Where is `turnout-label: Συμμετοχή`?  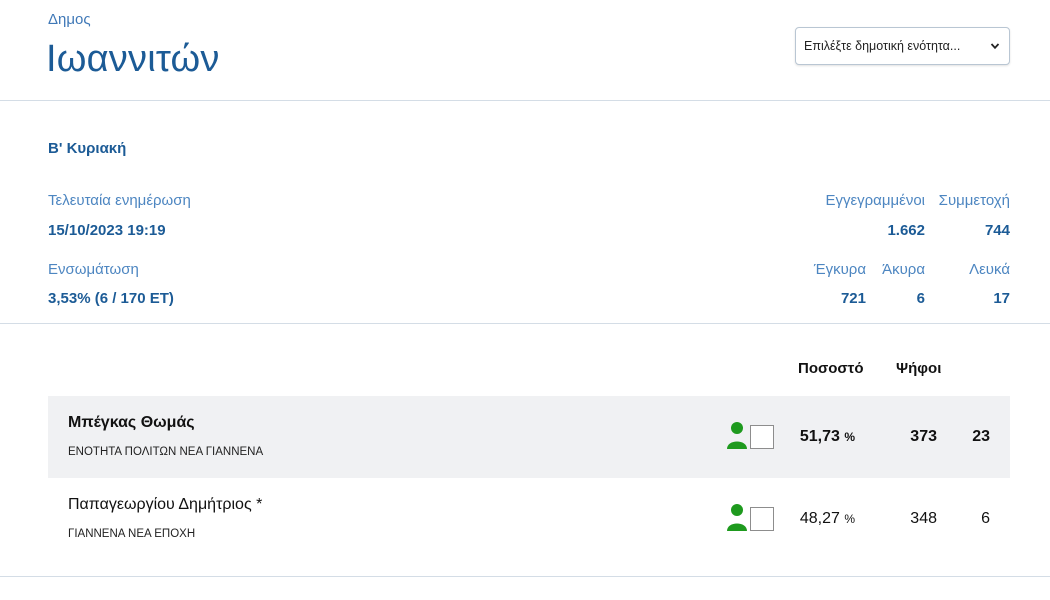
turnout-label: Συμμετοχή is located at coordinates (974, 200).